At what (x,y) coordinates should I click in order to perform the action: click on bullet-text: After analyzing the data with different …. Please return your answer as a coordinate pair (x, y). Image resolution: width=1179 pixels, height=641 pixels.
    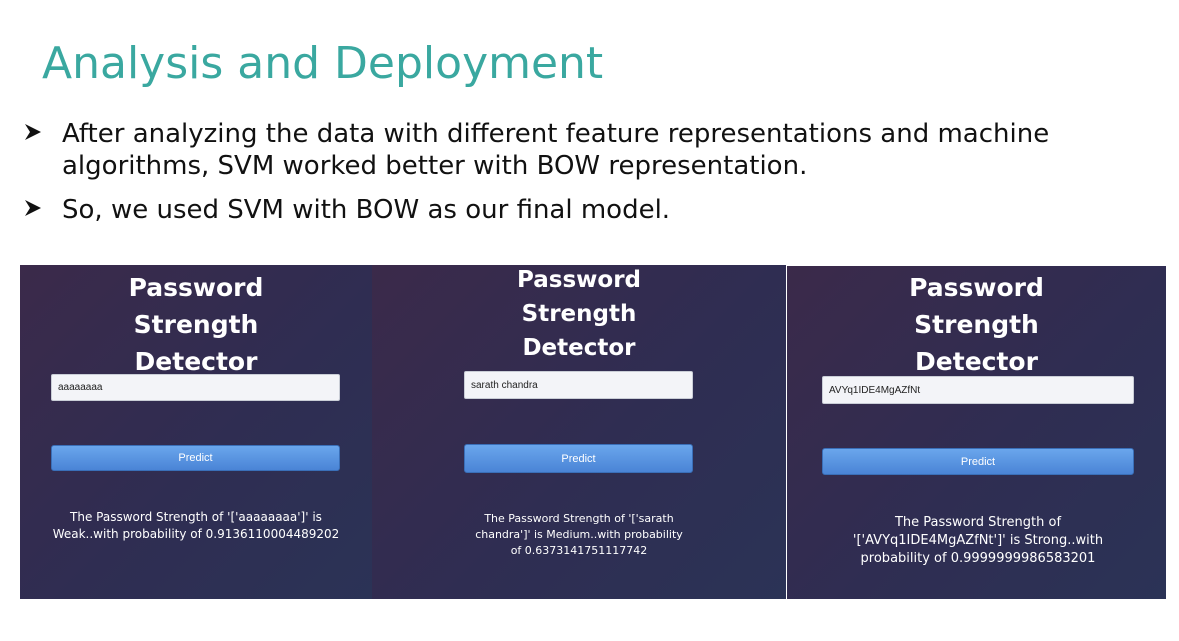
    Looking at the image, I should click on (556, 150).